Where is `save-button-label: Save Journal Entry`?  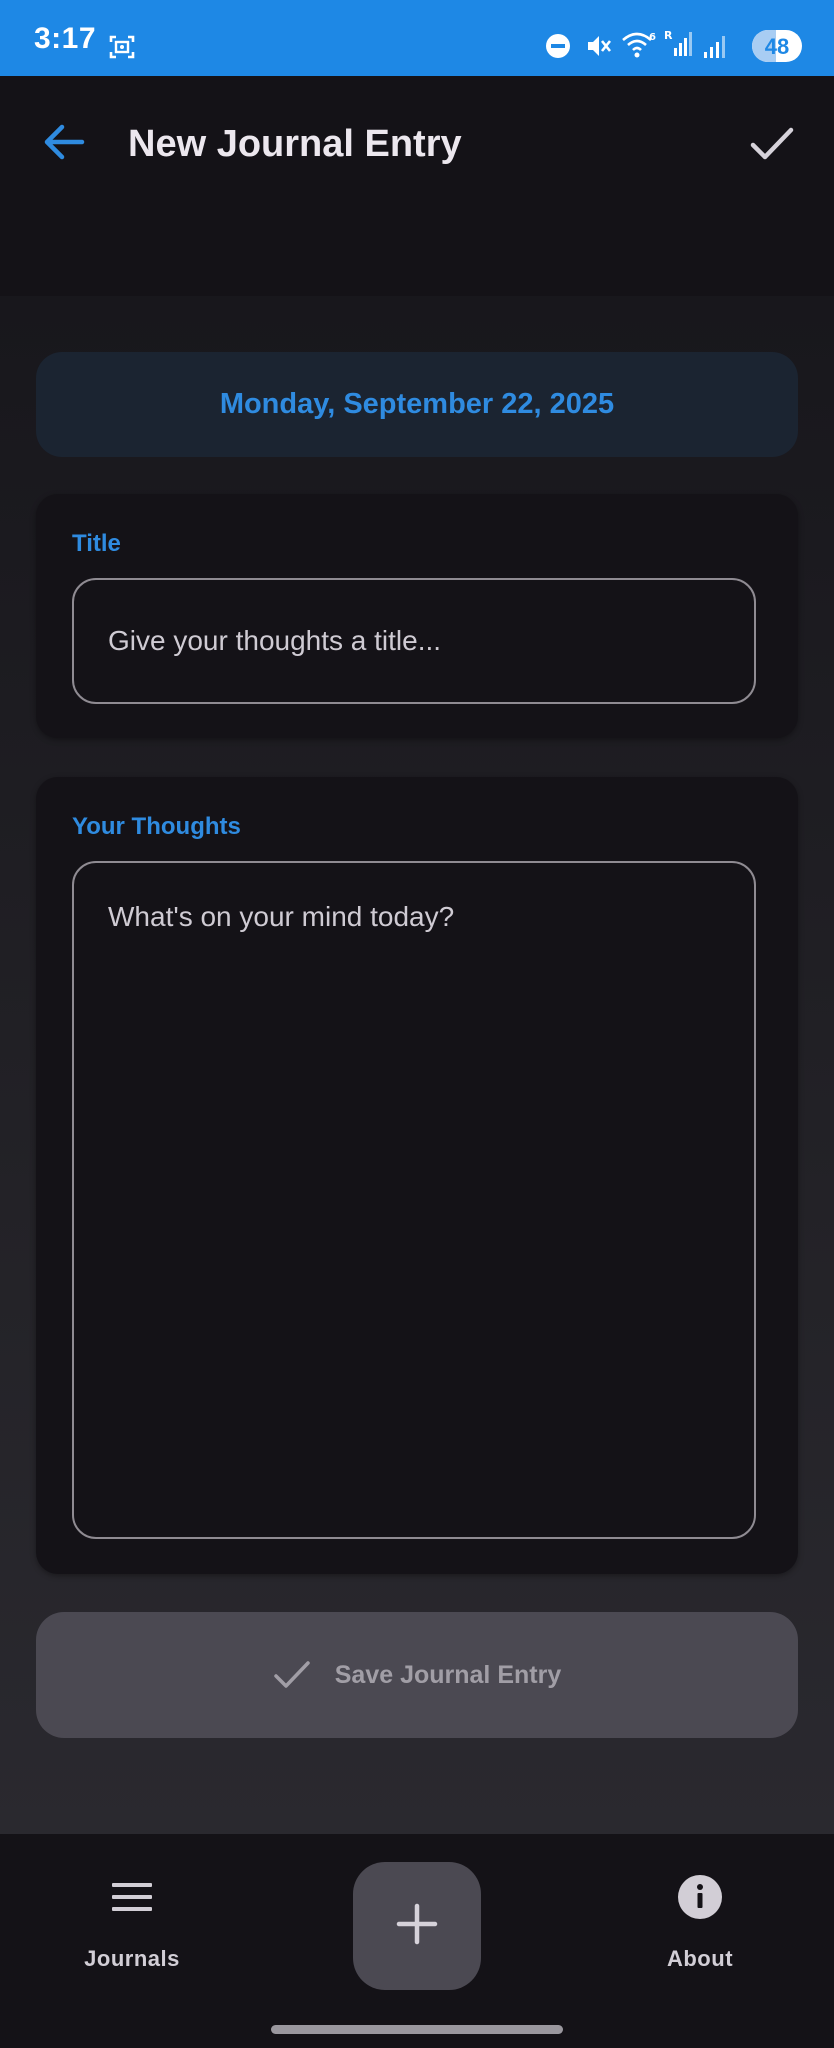 save-button-label: Save Journal Entry is located at coordinates (448, 1674).